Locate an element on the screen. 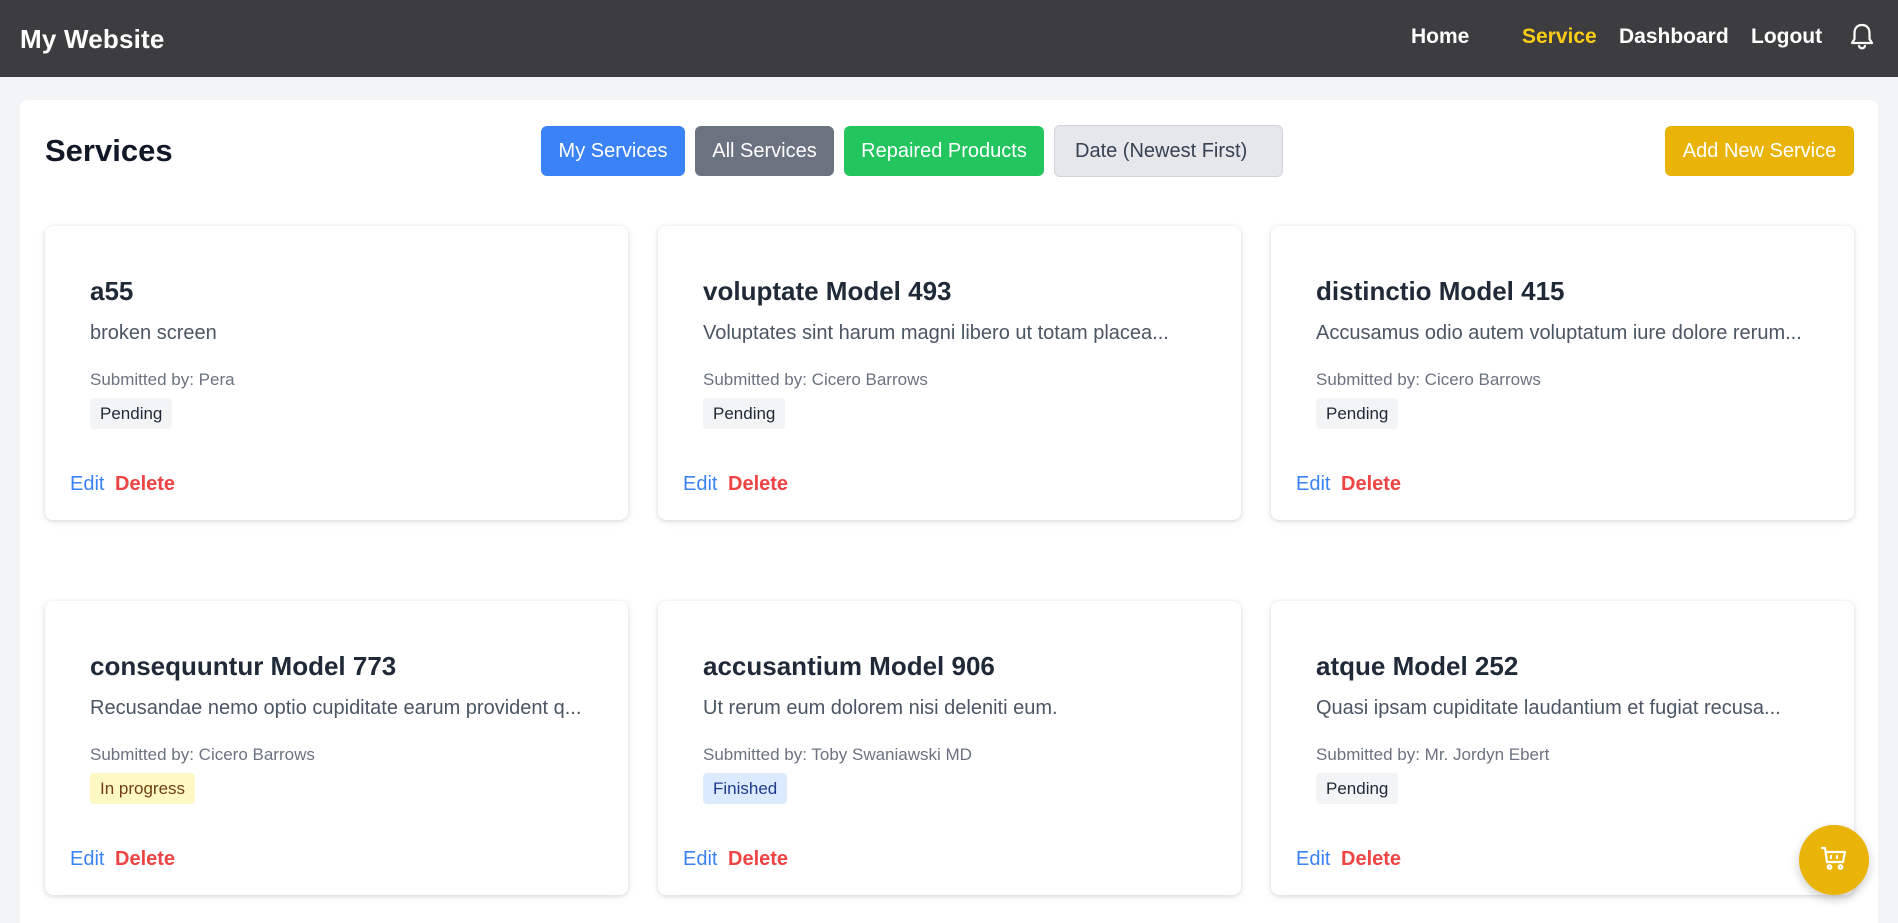 This screenshot has width=1898, height=923. nav-link-logout: Logout is located at coordinates (1786, 37).